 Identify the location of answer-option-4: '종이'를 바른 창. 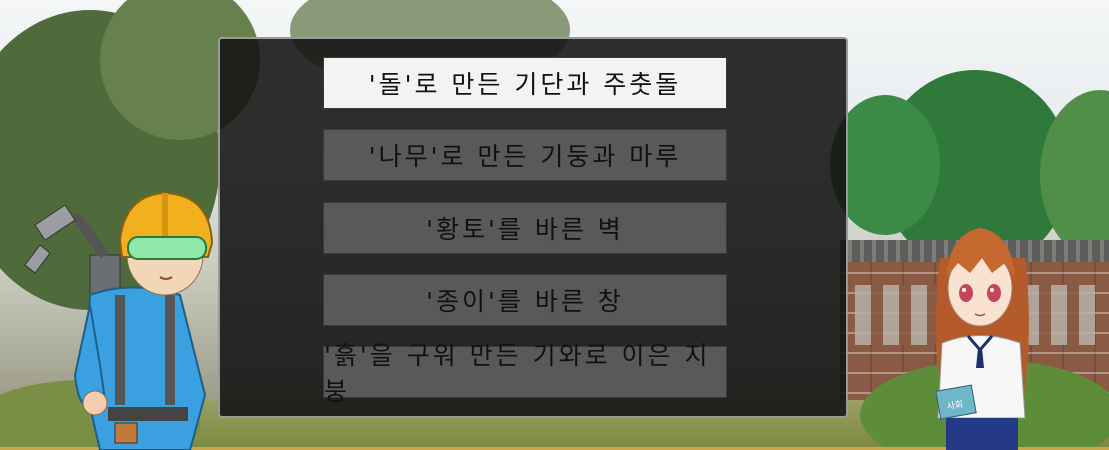
(525, 300).